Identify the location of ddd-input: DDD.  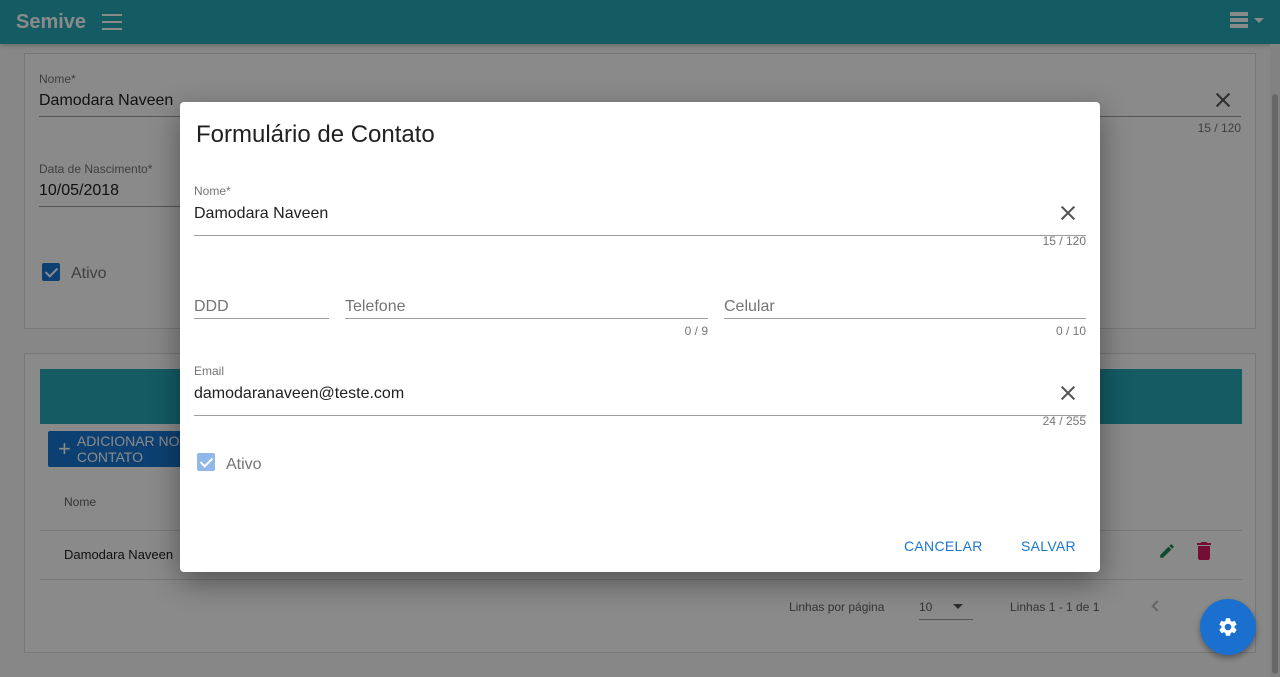
(261, 302).